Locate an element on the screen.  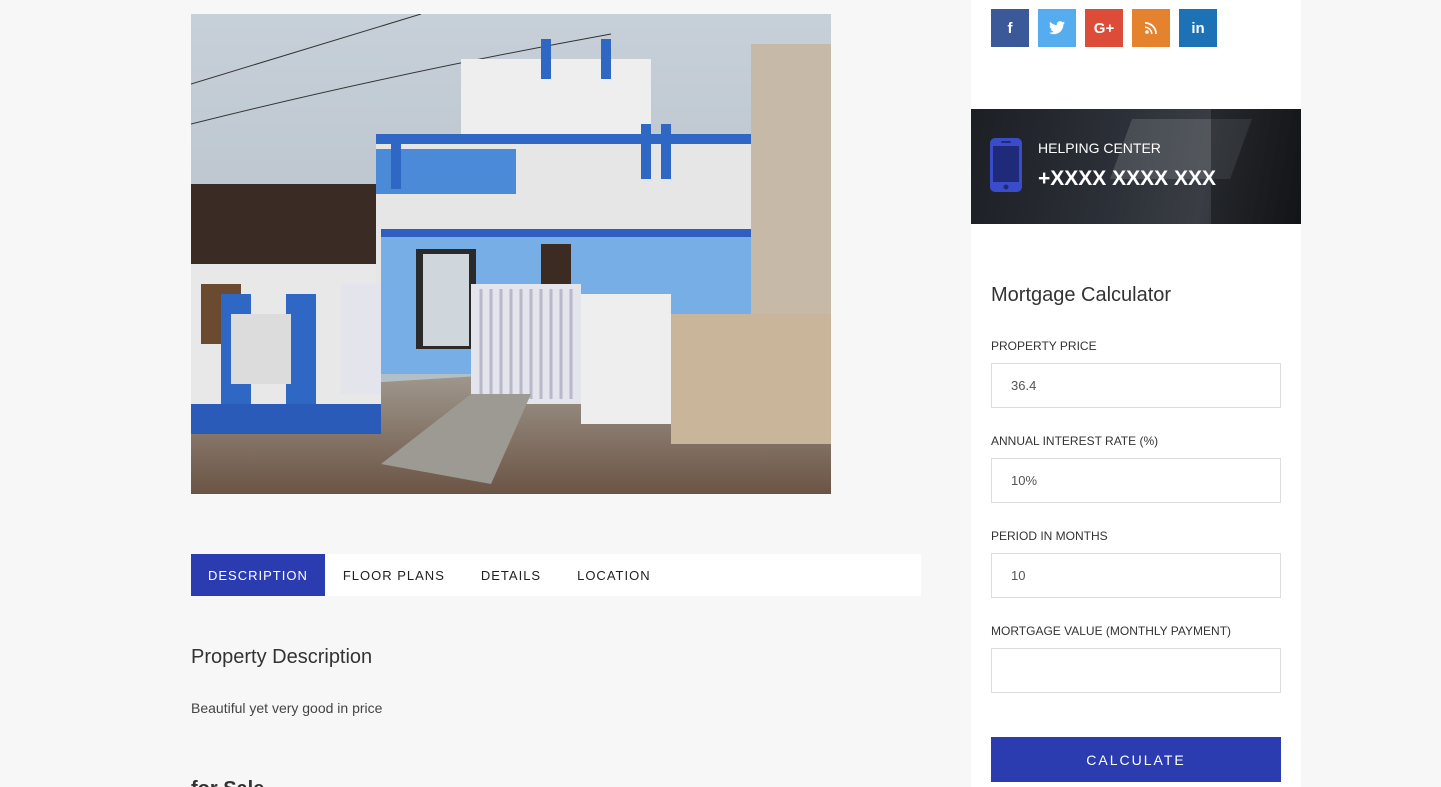
mobile-phone-icon is located at coordinates (1006, 167).